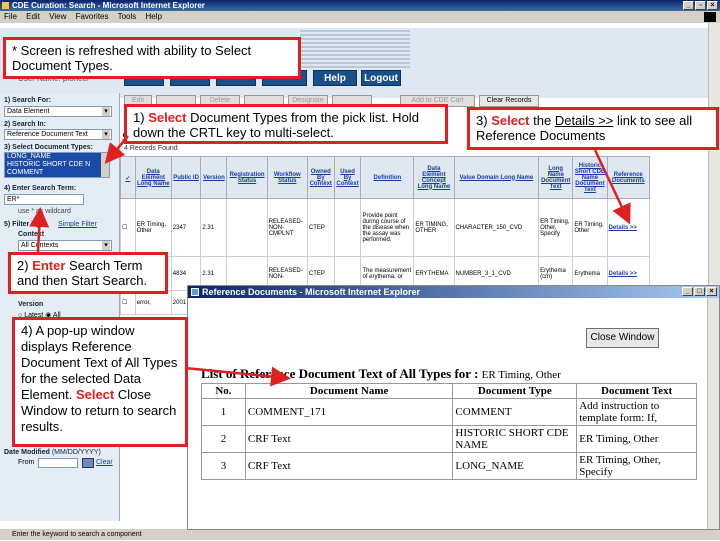 Image resolution: width=720 pixels, height=541 pixels. I want to click on clear-date-link: Clear, so click(104, 462).